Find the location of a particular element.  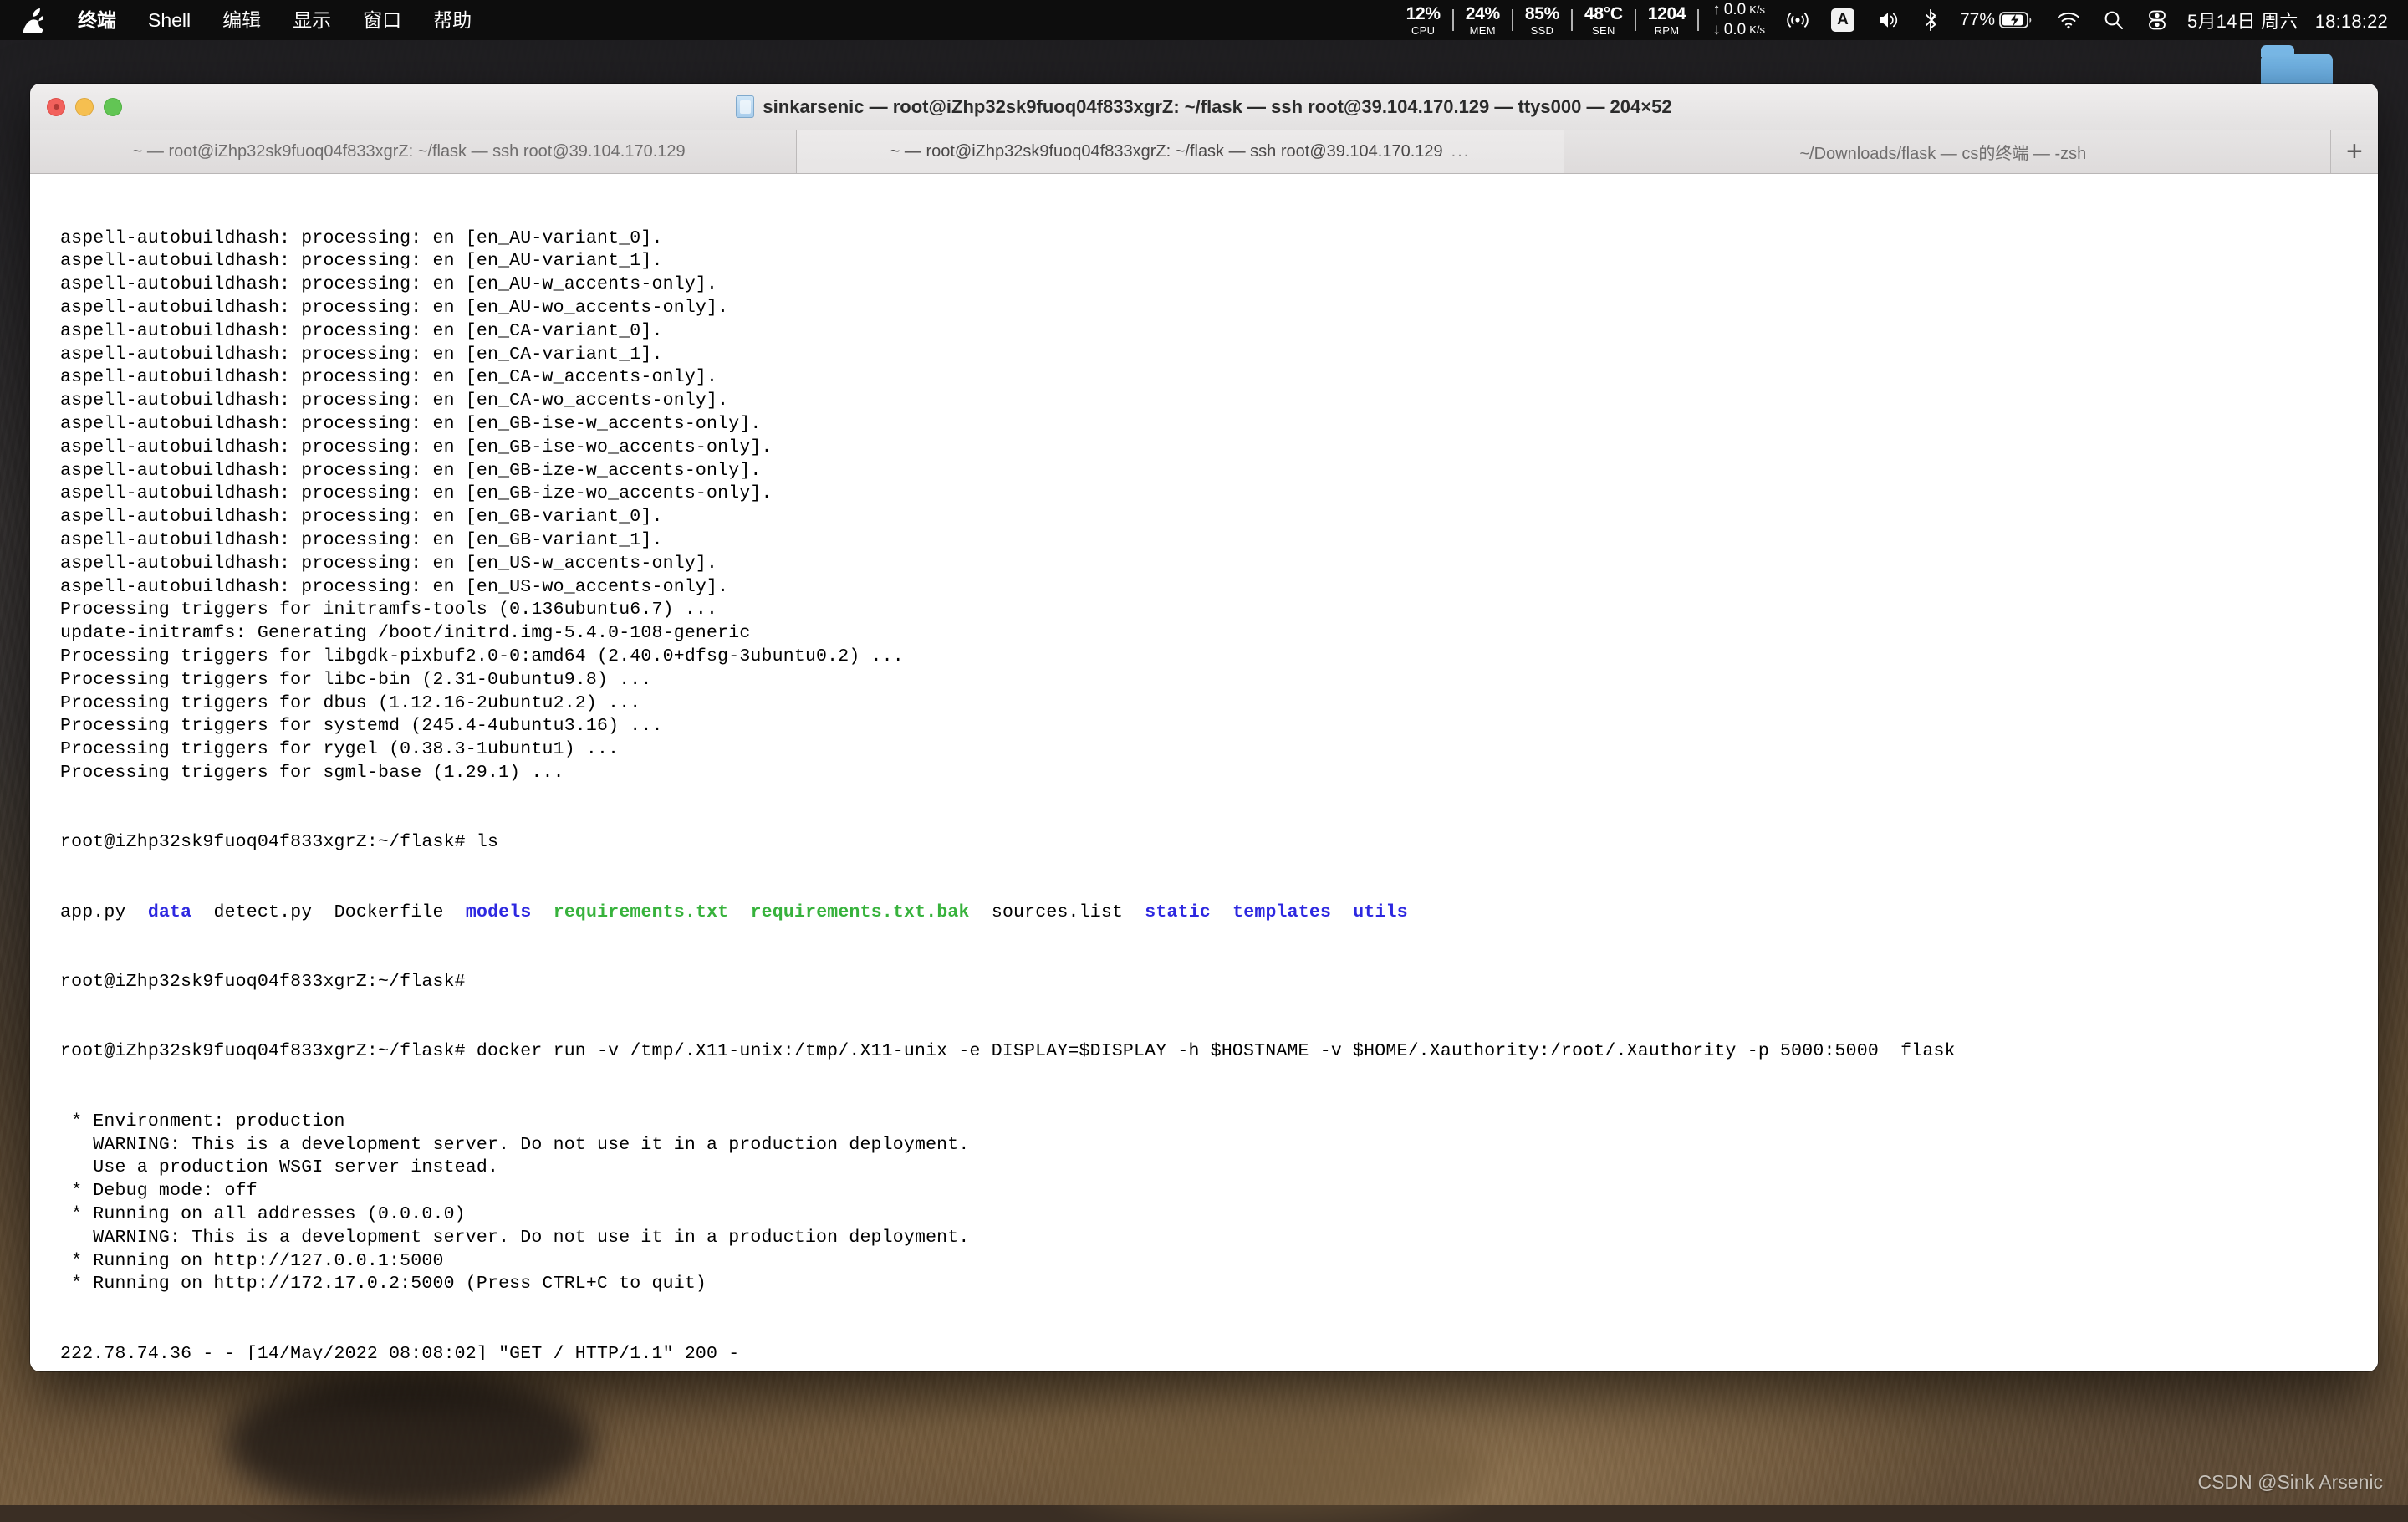

terminal-padding is located at coordinates (1204, 1365).